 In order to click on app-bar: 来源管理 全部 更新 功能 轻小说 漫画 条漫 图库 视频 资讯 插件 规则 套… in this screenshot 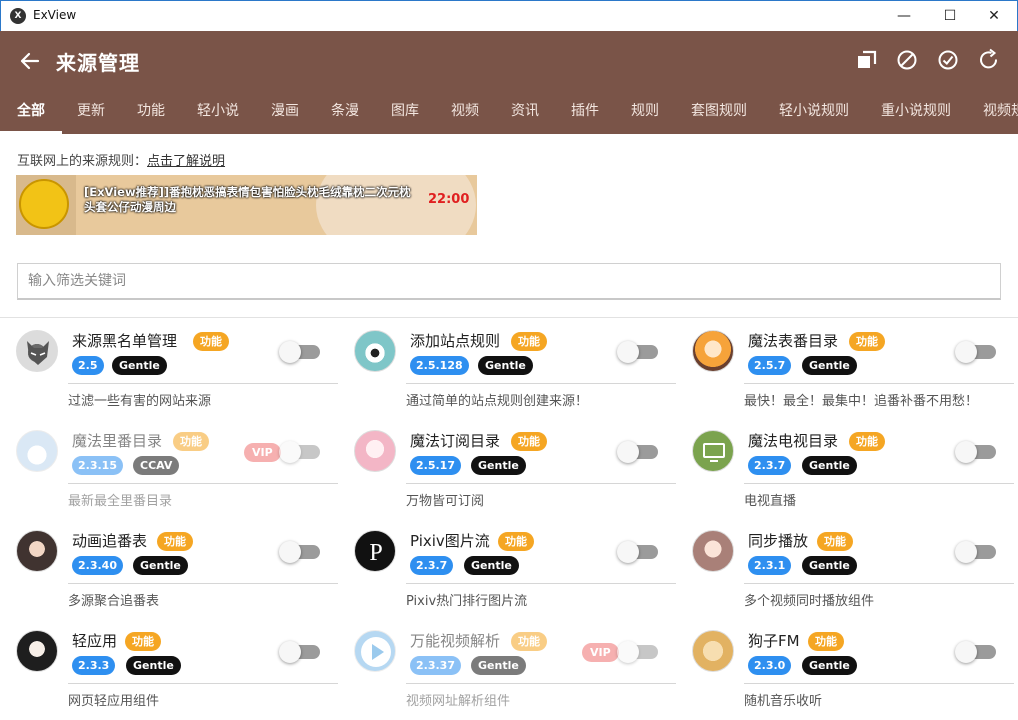, I will do `click(509, 82)`.